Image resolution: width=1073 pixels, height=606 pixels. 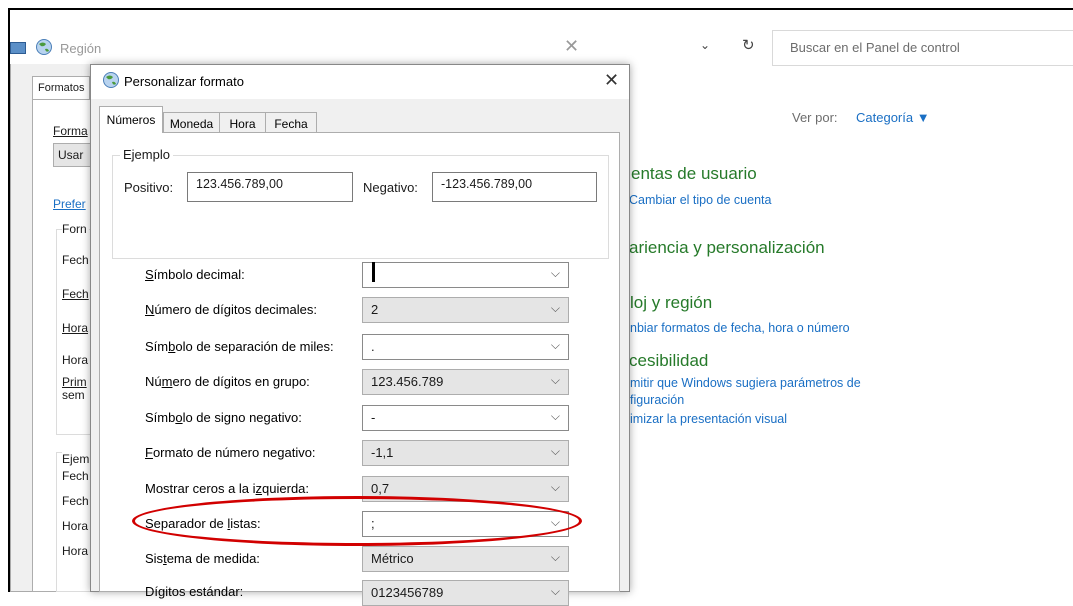 I want to click on tab-fecha: Fecha, so click(x=291, y=122).